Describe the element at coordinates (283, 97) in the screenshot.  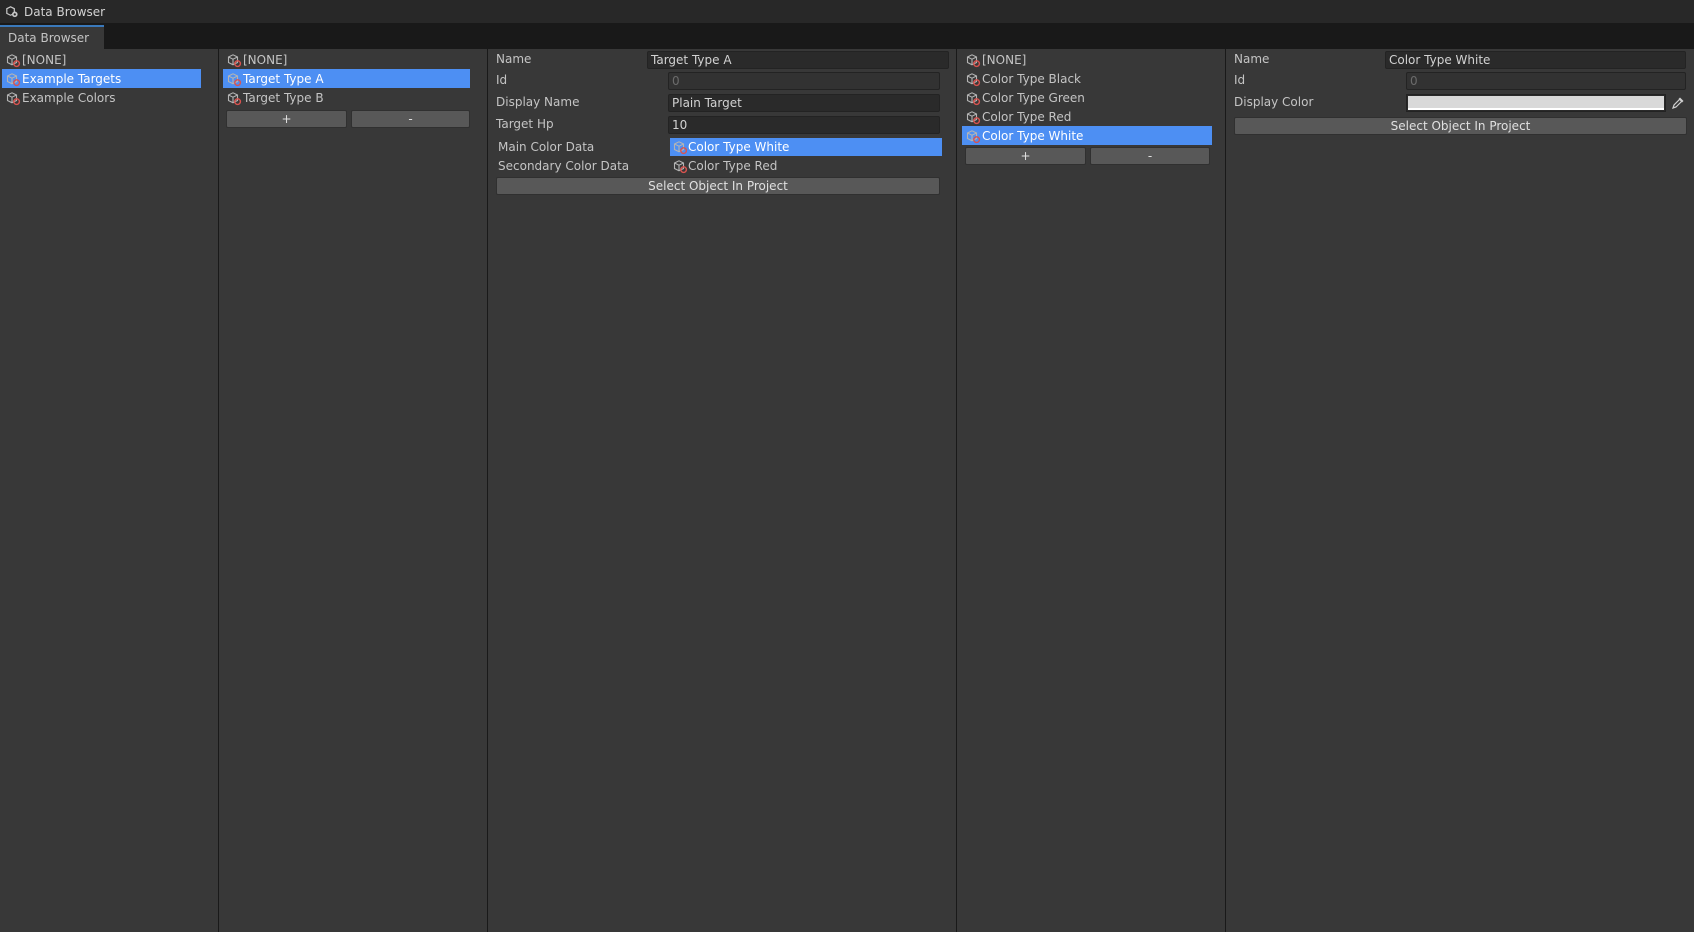
I see `target-item-label: Target Type B` at that location.